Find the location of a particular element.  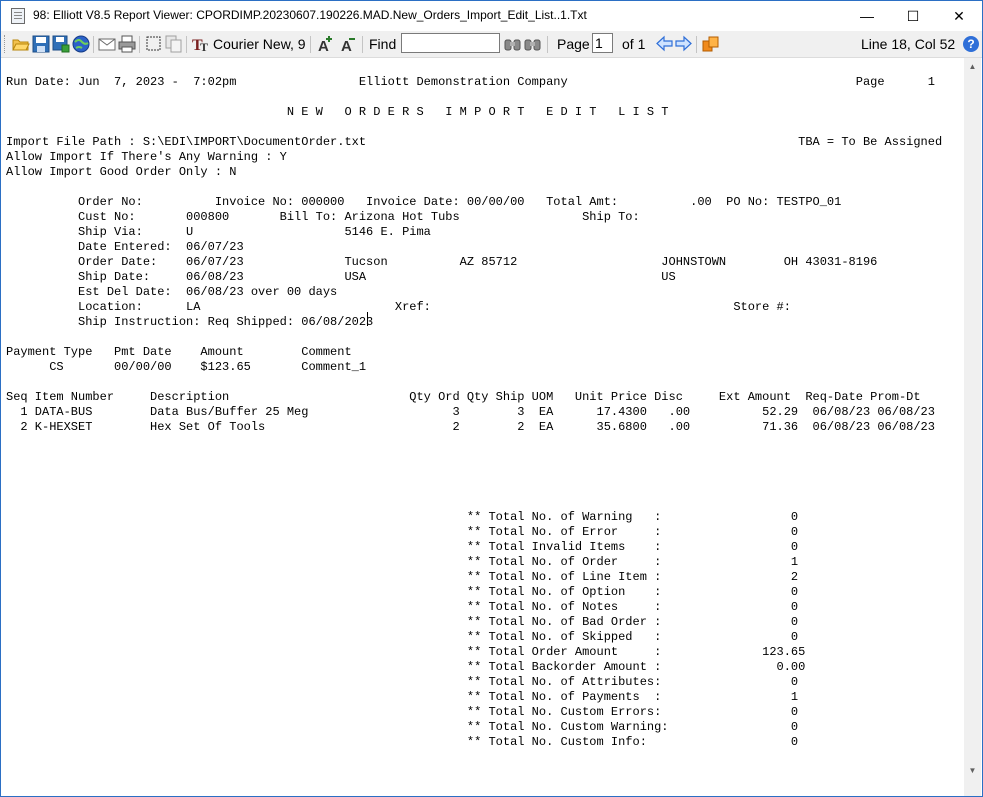

email-icon is located at coordinates (107, 44).